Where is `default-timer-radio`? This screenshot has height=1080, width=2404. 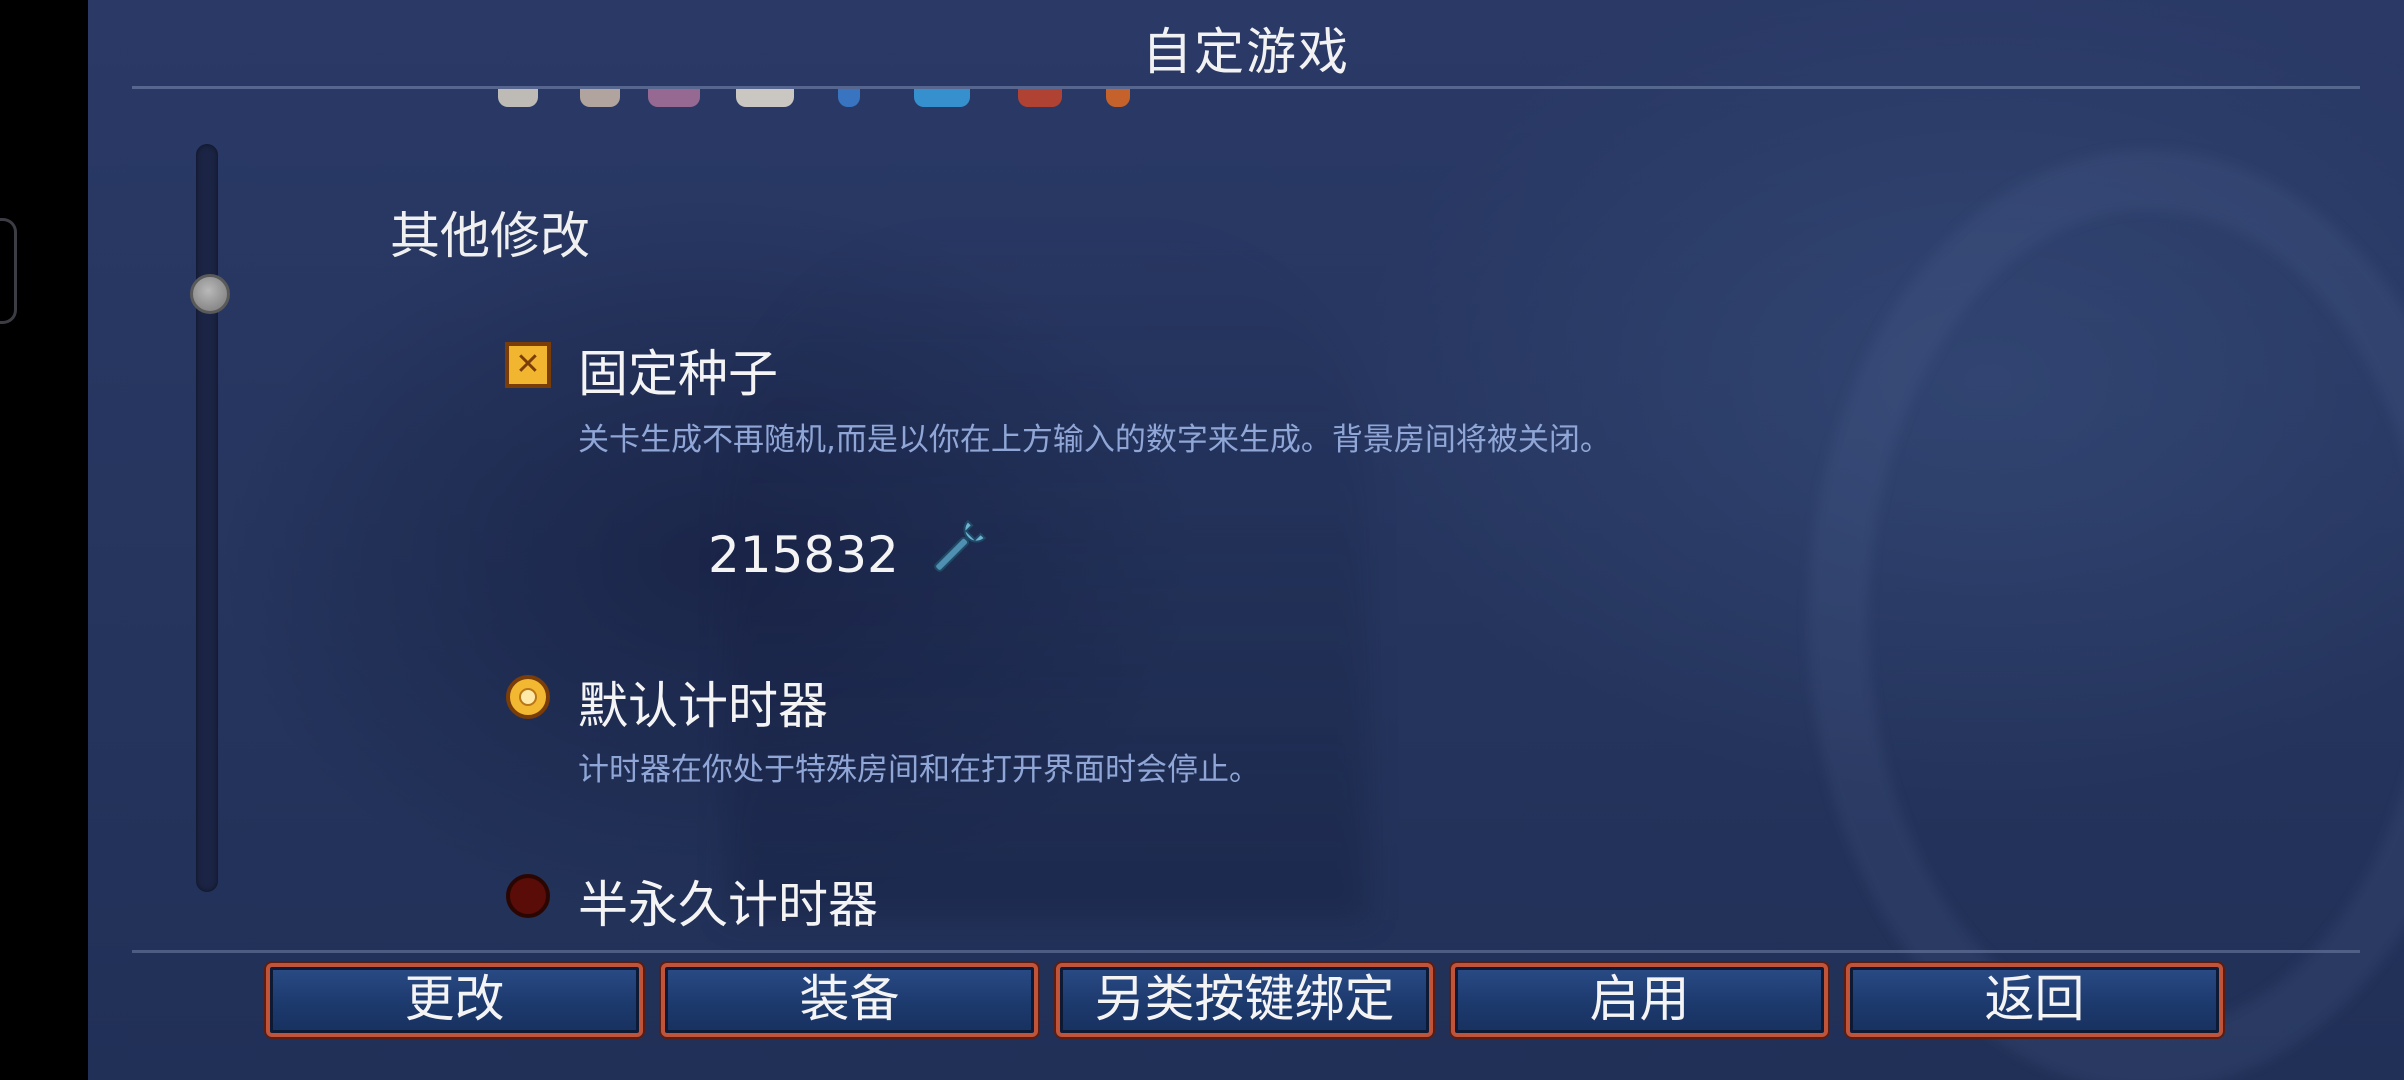
default-timer-radio is located at coordinates (528, 697).